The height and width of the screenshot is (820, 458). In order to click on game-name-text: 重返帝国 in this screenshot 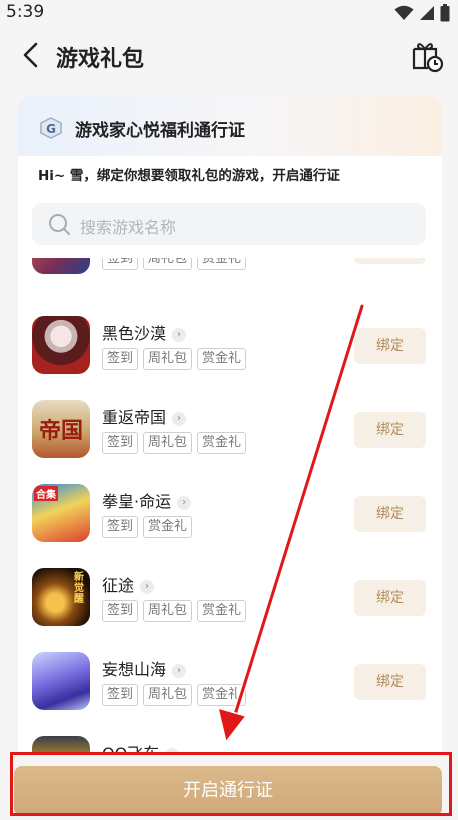, I will do `click(134, 417)`.